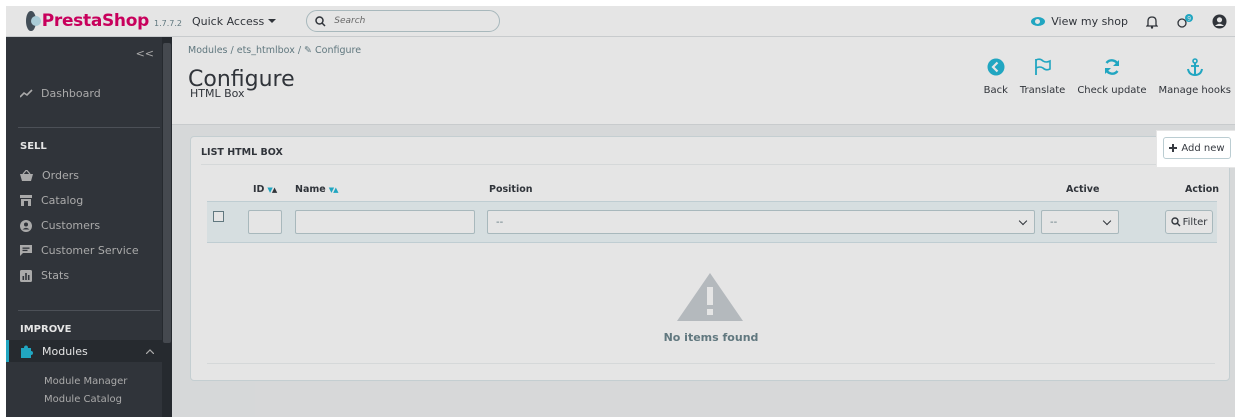  I want to click on panel-divider, so click(710, 164).